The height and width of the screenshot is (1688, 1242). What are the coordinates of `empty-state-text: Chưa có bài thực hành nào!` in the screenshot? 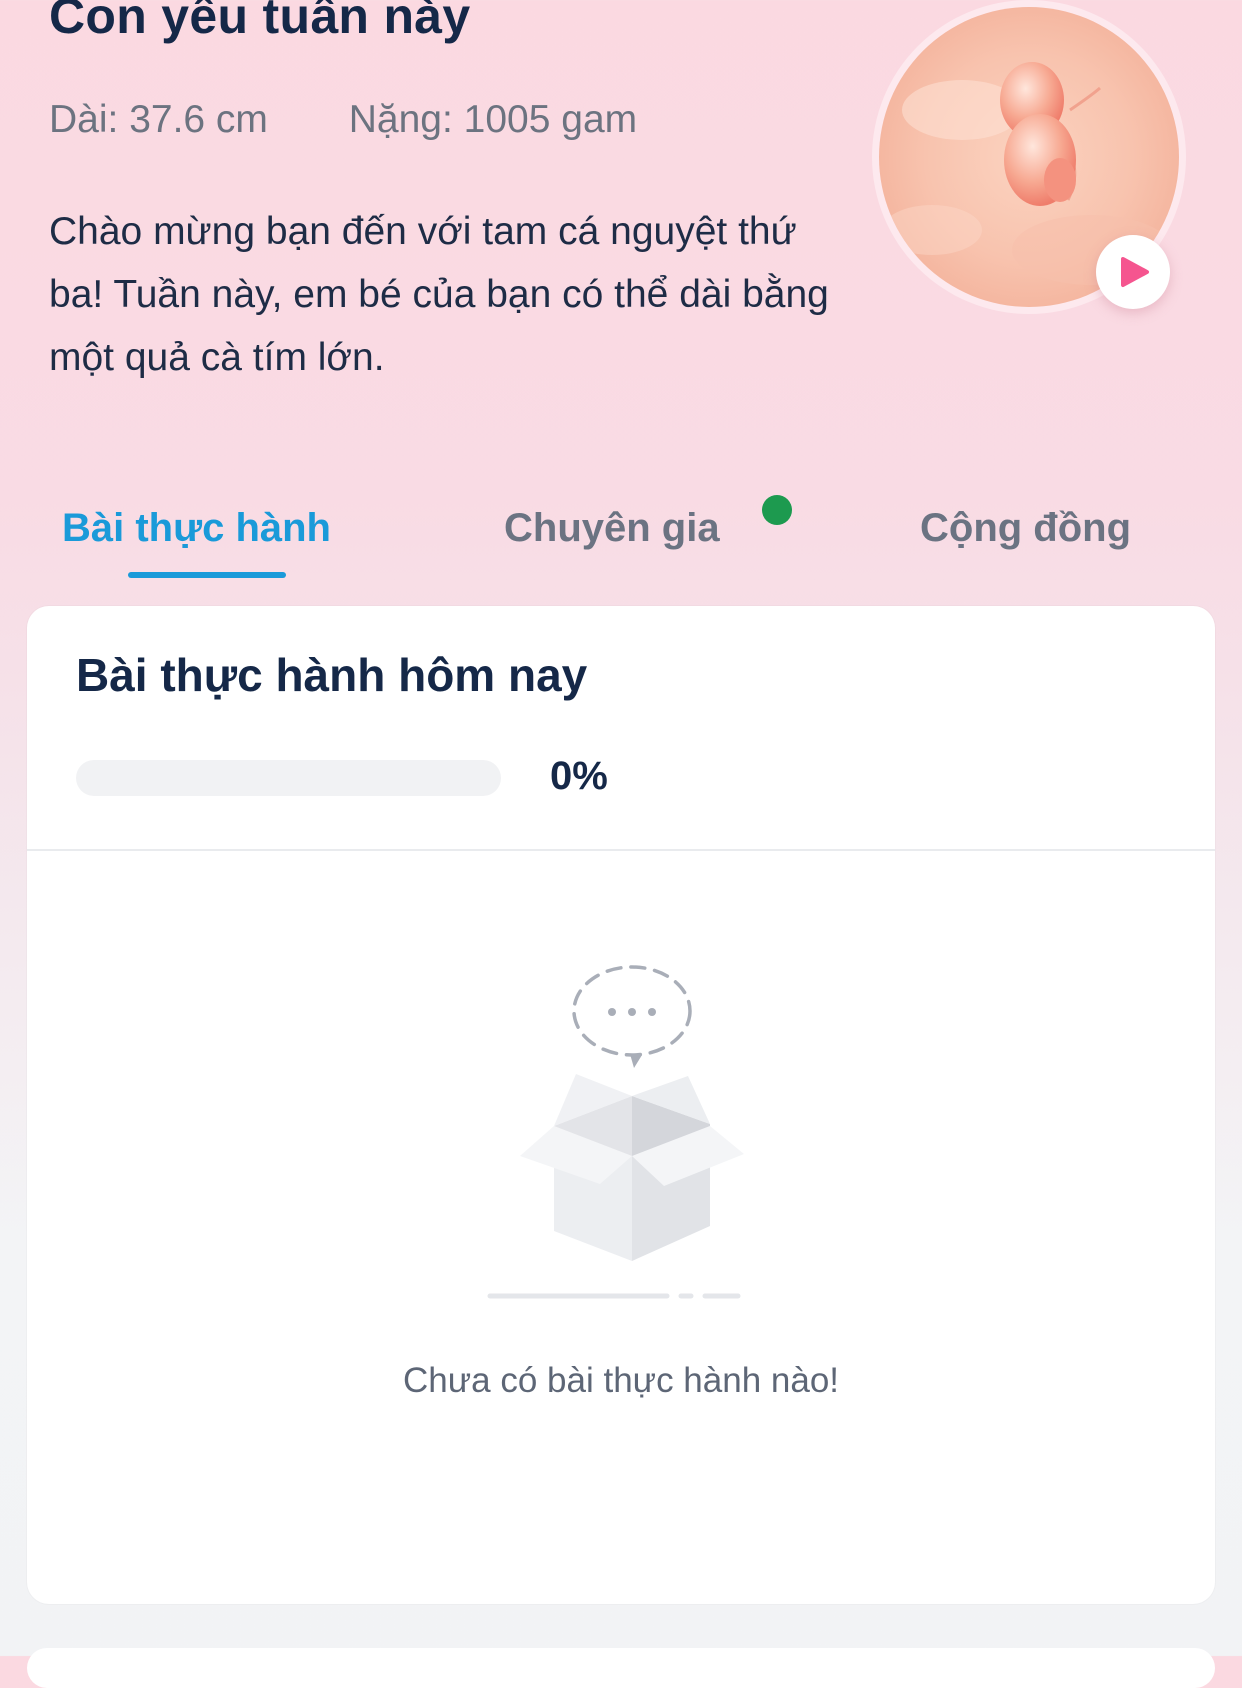 It's located at (621, 1380).